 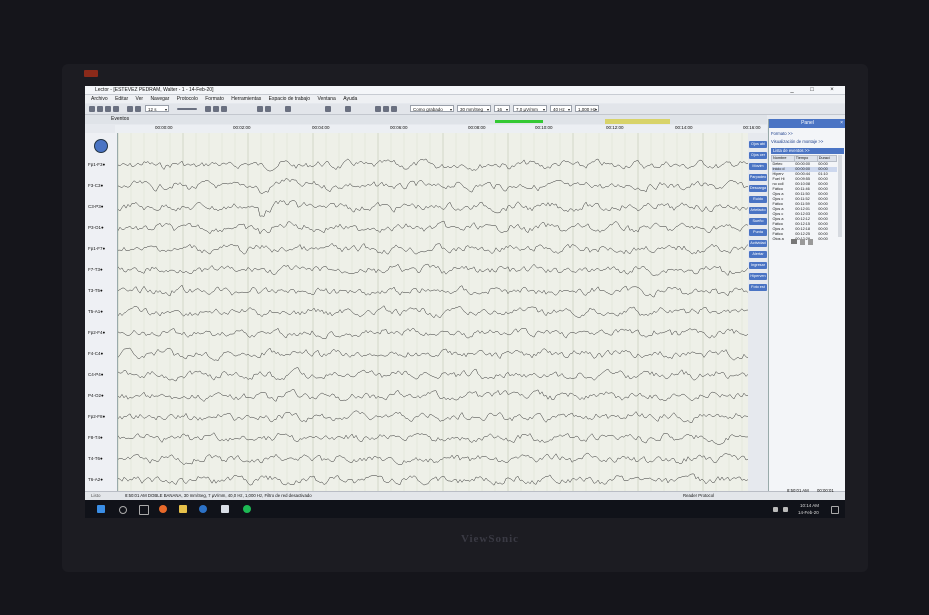 I want to click on channel-label: Fp1-F3●, so click(x=96, y=164).